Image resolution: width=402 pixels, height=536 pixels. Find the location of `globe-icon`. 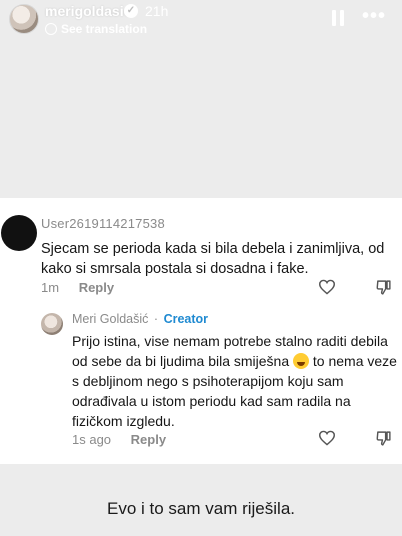

globe-icon is located at coordinates (51, 29).